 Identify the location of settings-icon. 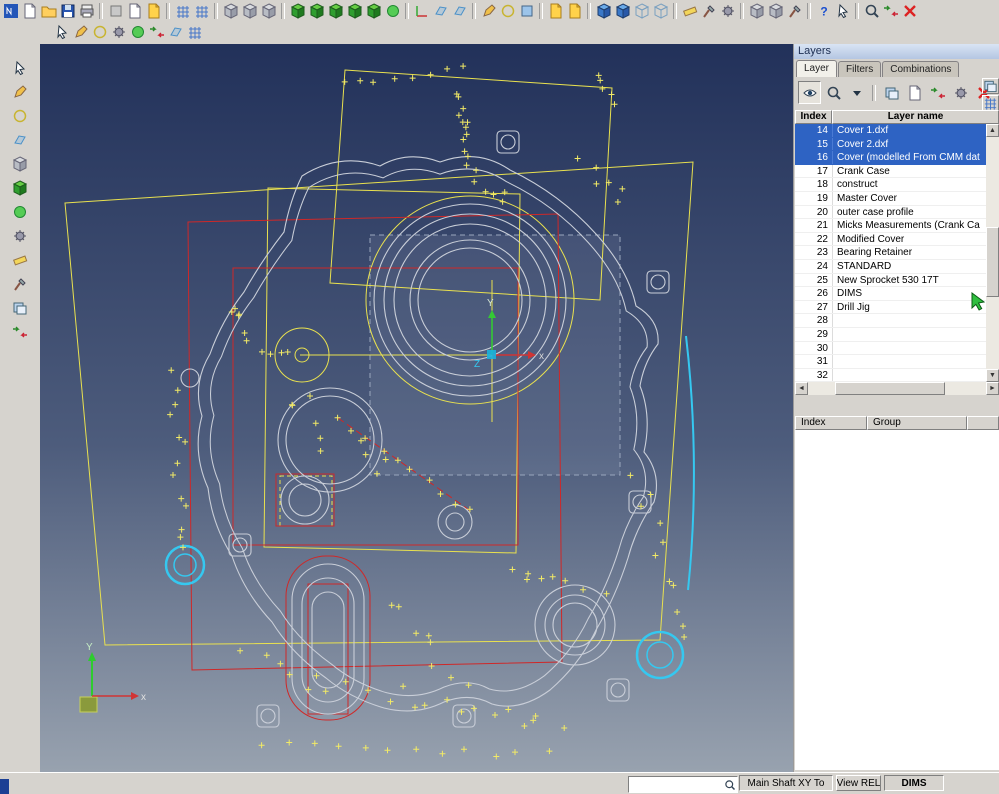
(727, 11).